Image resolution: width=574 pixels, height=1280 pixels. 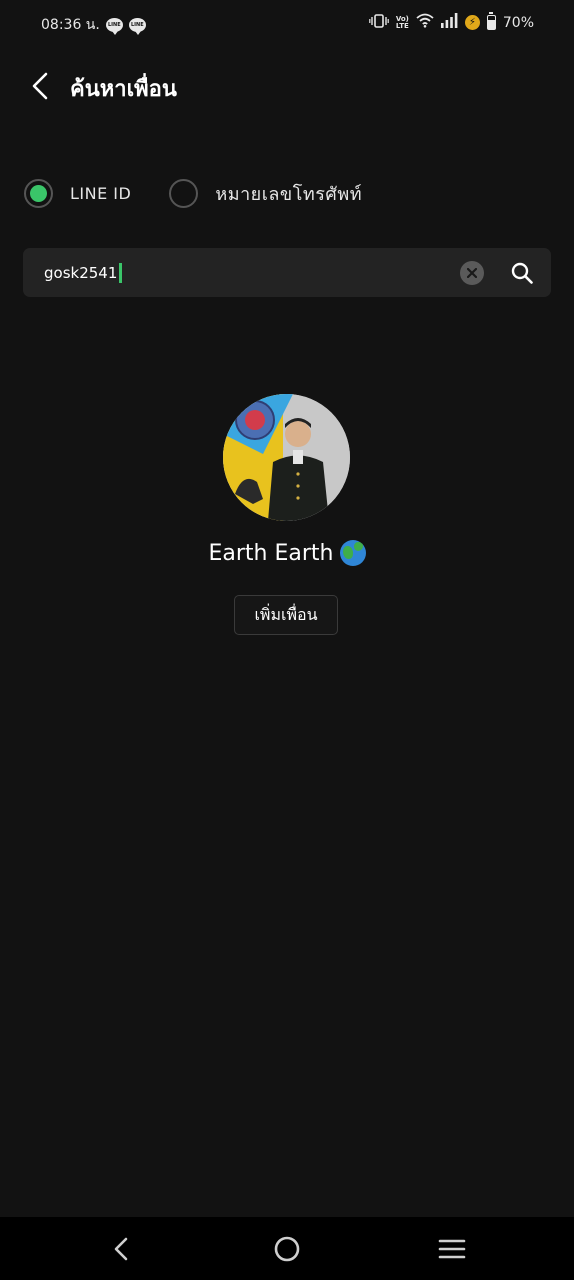 What do you see at coordinates (184, 193) in the screenshot?
I see `radio-button-phone-number` at bounding box center [184, 193].